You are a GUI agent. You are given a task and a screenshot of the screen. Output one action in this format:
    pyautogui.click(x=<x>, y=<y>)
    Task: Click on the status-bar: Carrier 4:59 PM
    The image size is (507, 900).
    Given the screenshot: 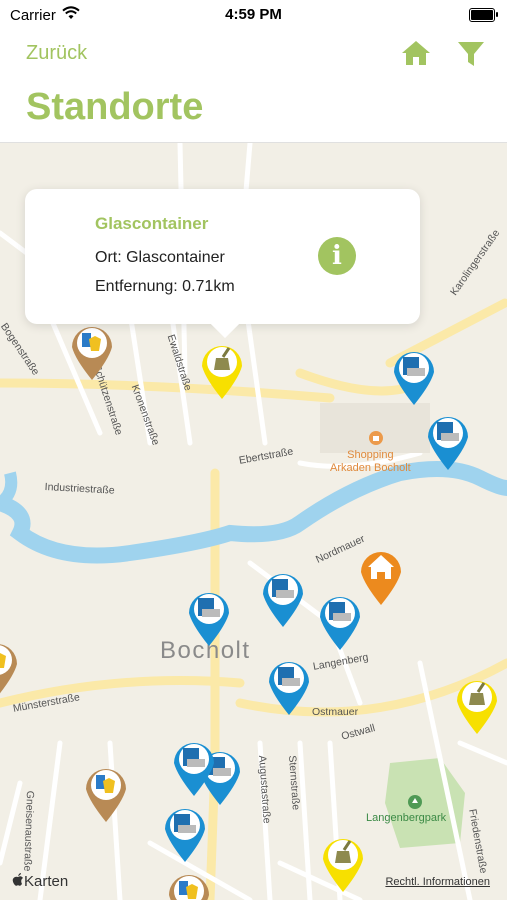 What is the action you would take?
    pyautogui.click(x=253, y=15)
    